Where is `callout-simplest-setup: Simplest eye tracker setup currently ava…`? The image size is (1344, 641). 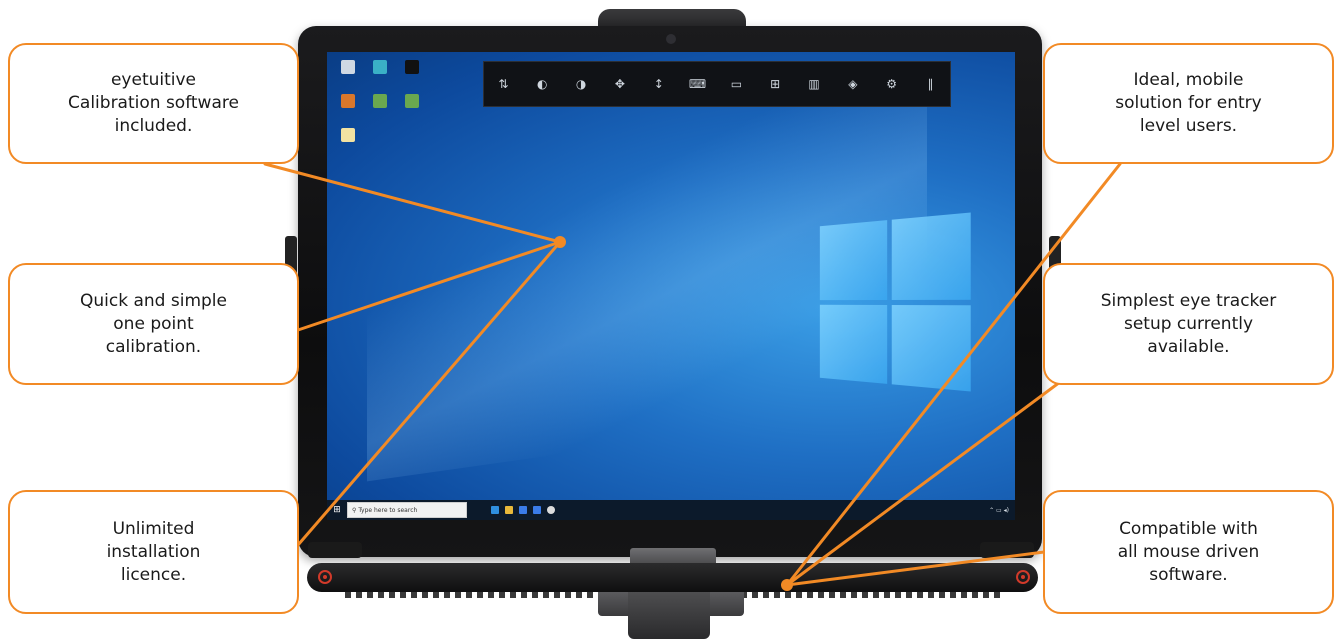
callout-simplest-setup: Simplest eye tracker setup currently ava… is located at coordinates (1188, 324).